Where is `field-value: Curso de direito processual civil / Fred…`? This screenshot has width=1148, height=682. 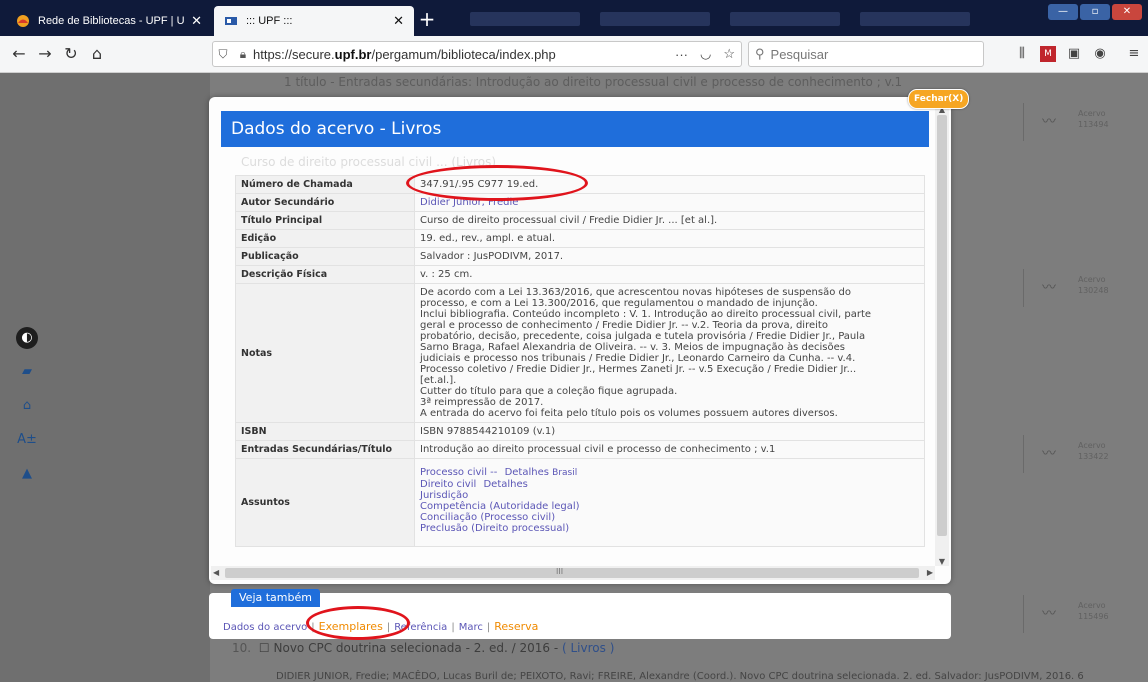 field-value: Curso de direito processual civil / Fred… is located at coordinates (669, 220).